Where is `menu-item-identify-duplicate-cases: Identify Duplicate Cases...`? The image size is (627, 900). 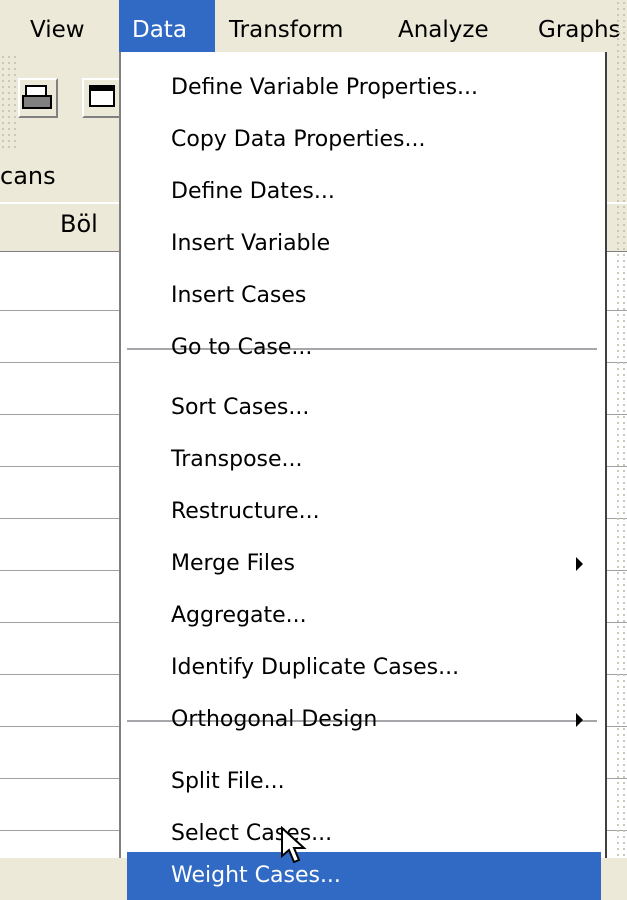 menu-item-identify-duplicate-cases: Identify Duplicate Cases... is located at coordinates (363, 668).